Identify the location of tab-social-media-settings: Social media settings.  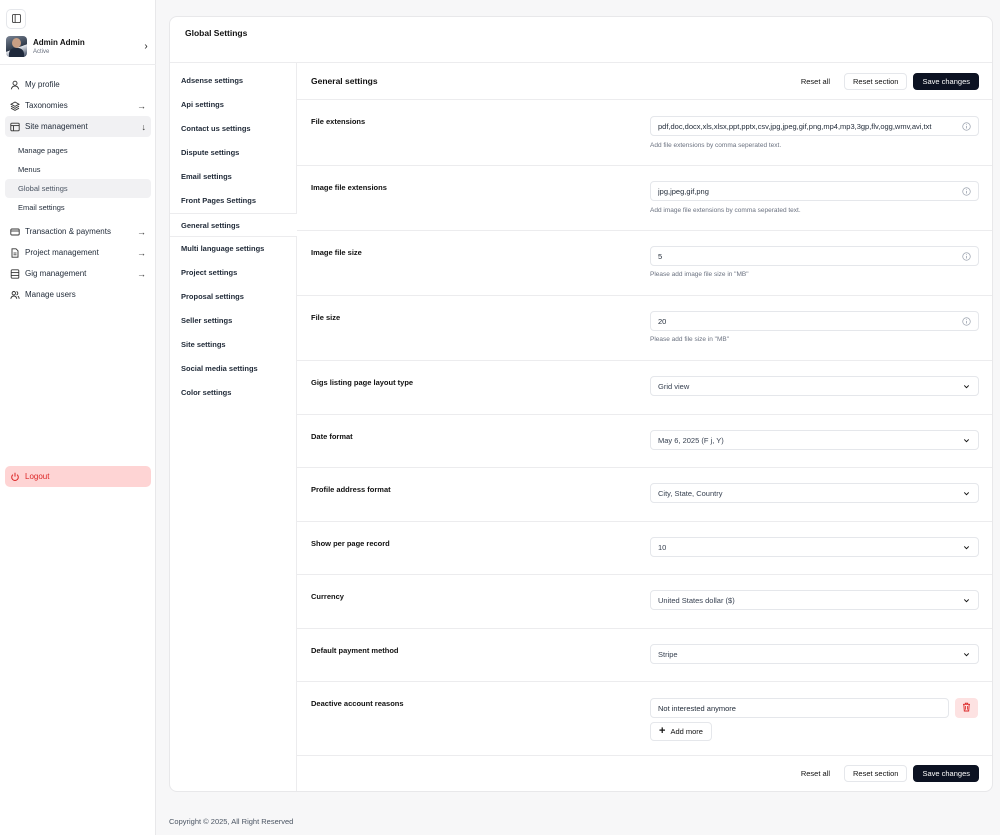
(233, 369).